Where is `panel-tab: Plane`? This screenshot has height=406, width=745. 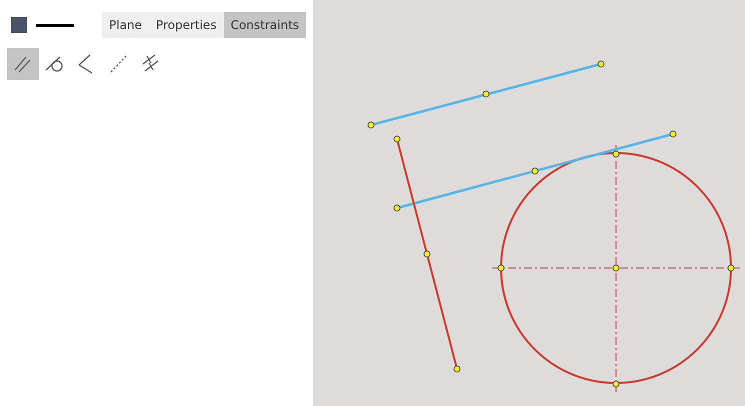
panel-tab: Plane is located at coordinates (125, 25).